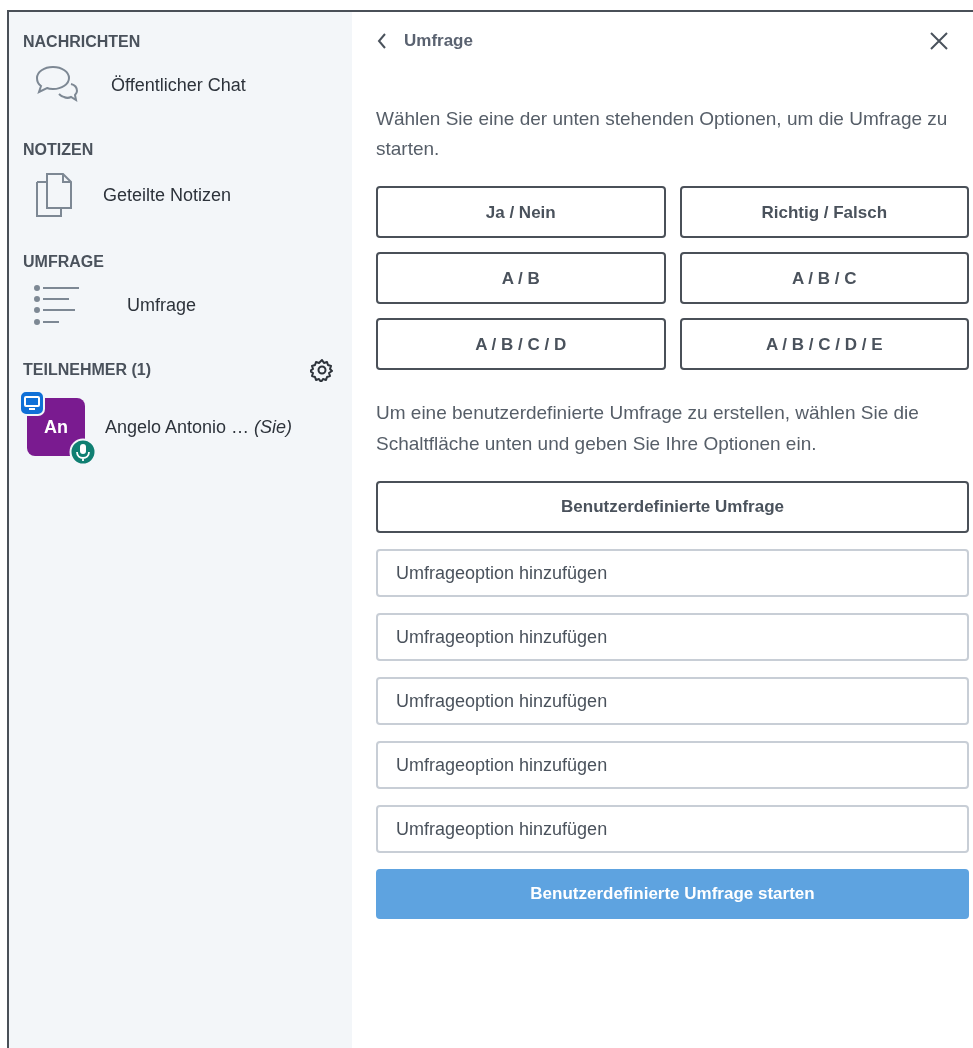 This screenshot has width=973, height=1048. What do you see at coordinates (87, 370) in the screenshot?
I see `section-heading: TEILNEHMER (1)` at bounding box center [87, 370].